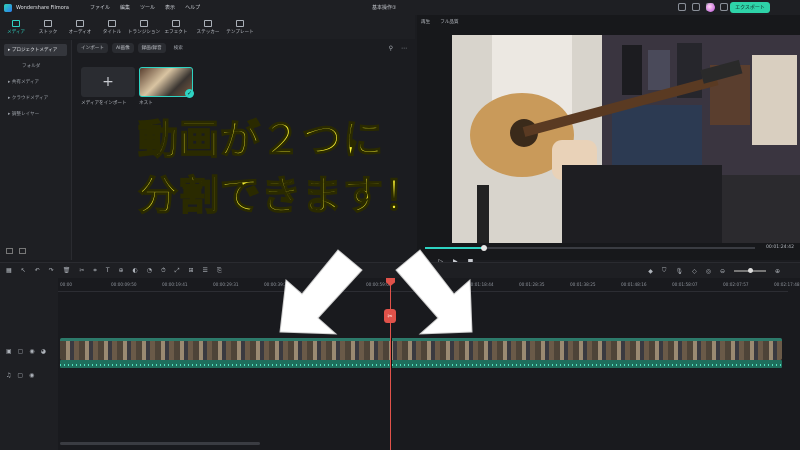 This screenshot has height=450, width=800. What do you see at coordinates (51, 270) in the screenshot?
I see `redo-icon: ↷` at bounding box center [51, 270].